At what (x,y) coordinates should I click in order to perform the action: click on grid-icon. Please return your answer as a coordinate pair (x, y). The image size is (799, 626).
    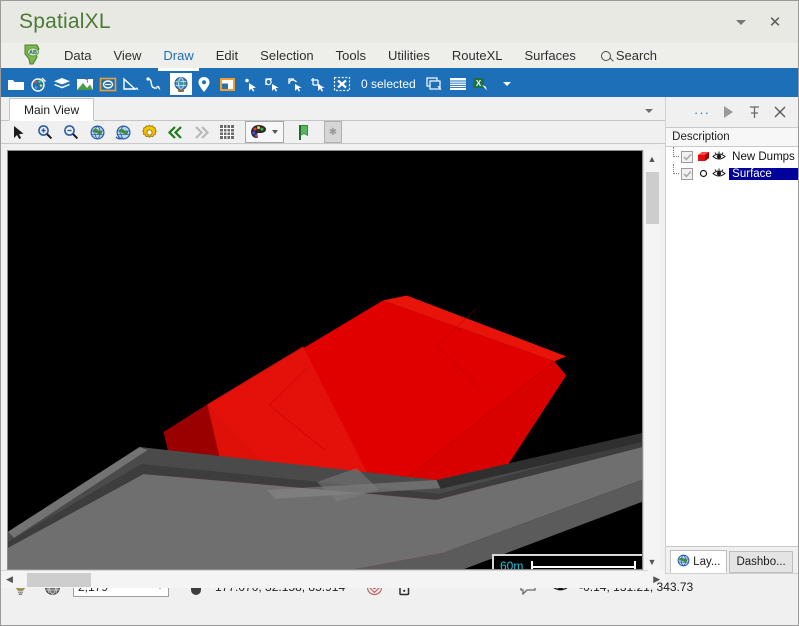
    Looking at the image, I should click on (227, 132).